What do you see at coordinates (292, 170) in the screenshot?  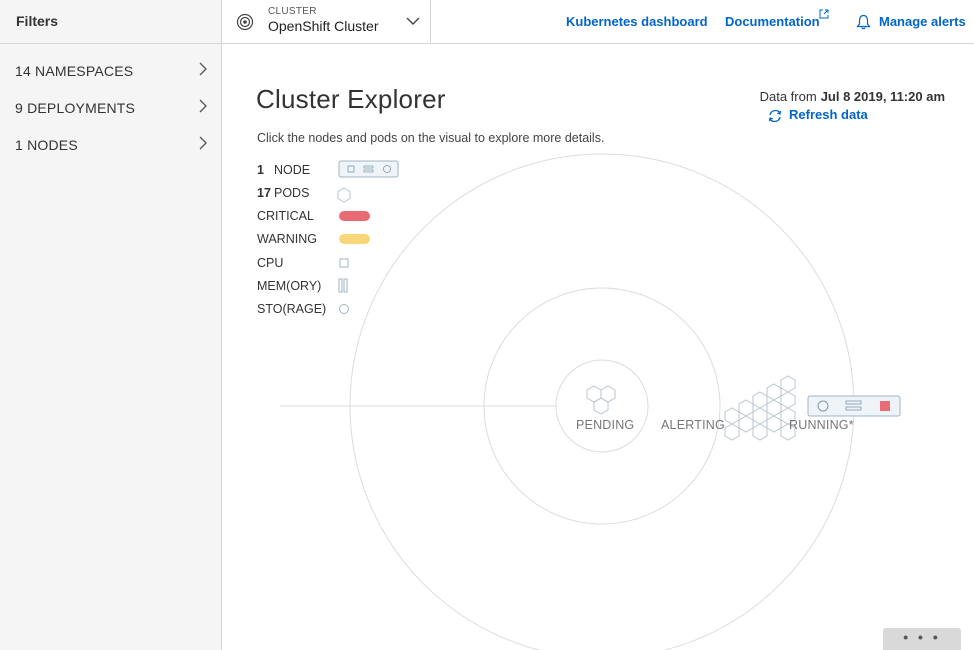 I see `legend-node-label: NODE` at bounding box center [292, 170].